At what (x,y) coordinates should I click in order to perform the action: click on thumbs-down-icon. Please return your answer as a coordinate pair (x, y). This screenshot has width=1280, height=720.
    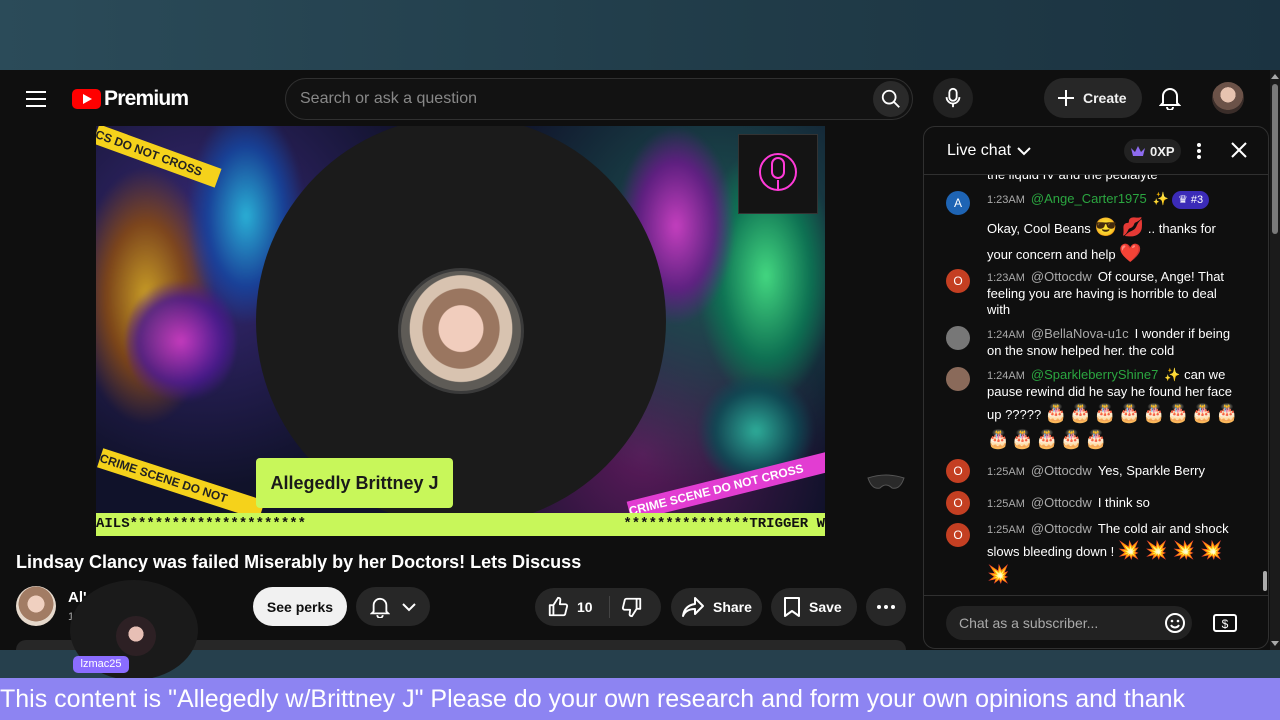
    Looking at the image, I should click on (631, 607).